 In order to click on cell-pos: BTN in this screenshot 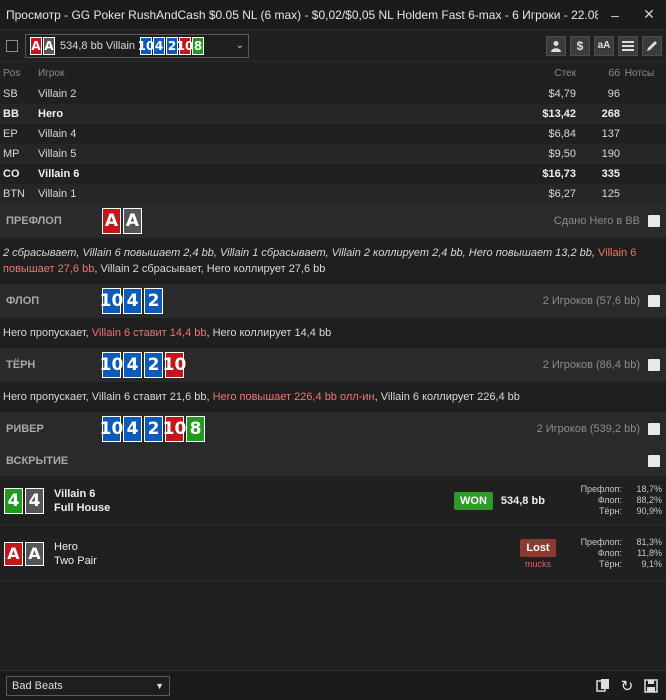, I will do `click(14, 194)`.